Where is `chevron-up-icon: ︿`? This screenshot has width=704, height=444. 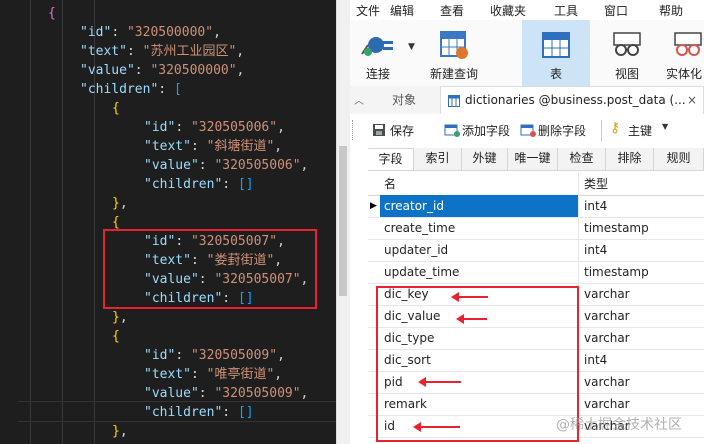
chevron-up-icon: ︿ is located at coordinates (359, 99).